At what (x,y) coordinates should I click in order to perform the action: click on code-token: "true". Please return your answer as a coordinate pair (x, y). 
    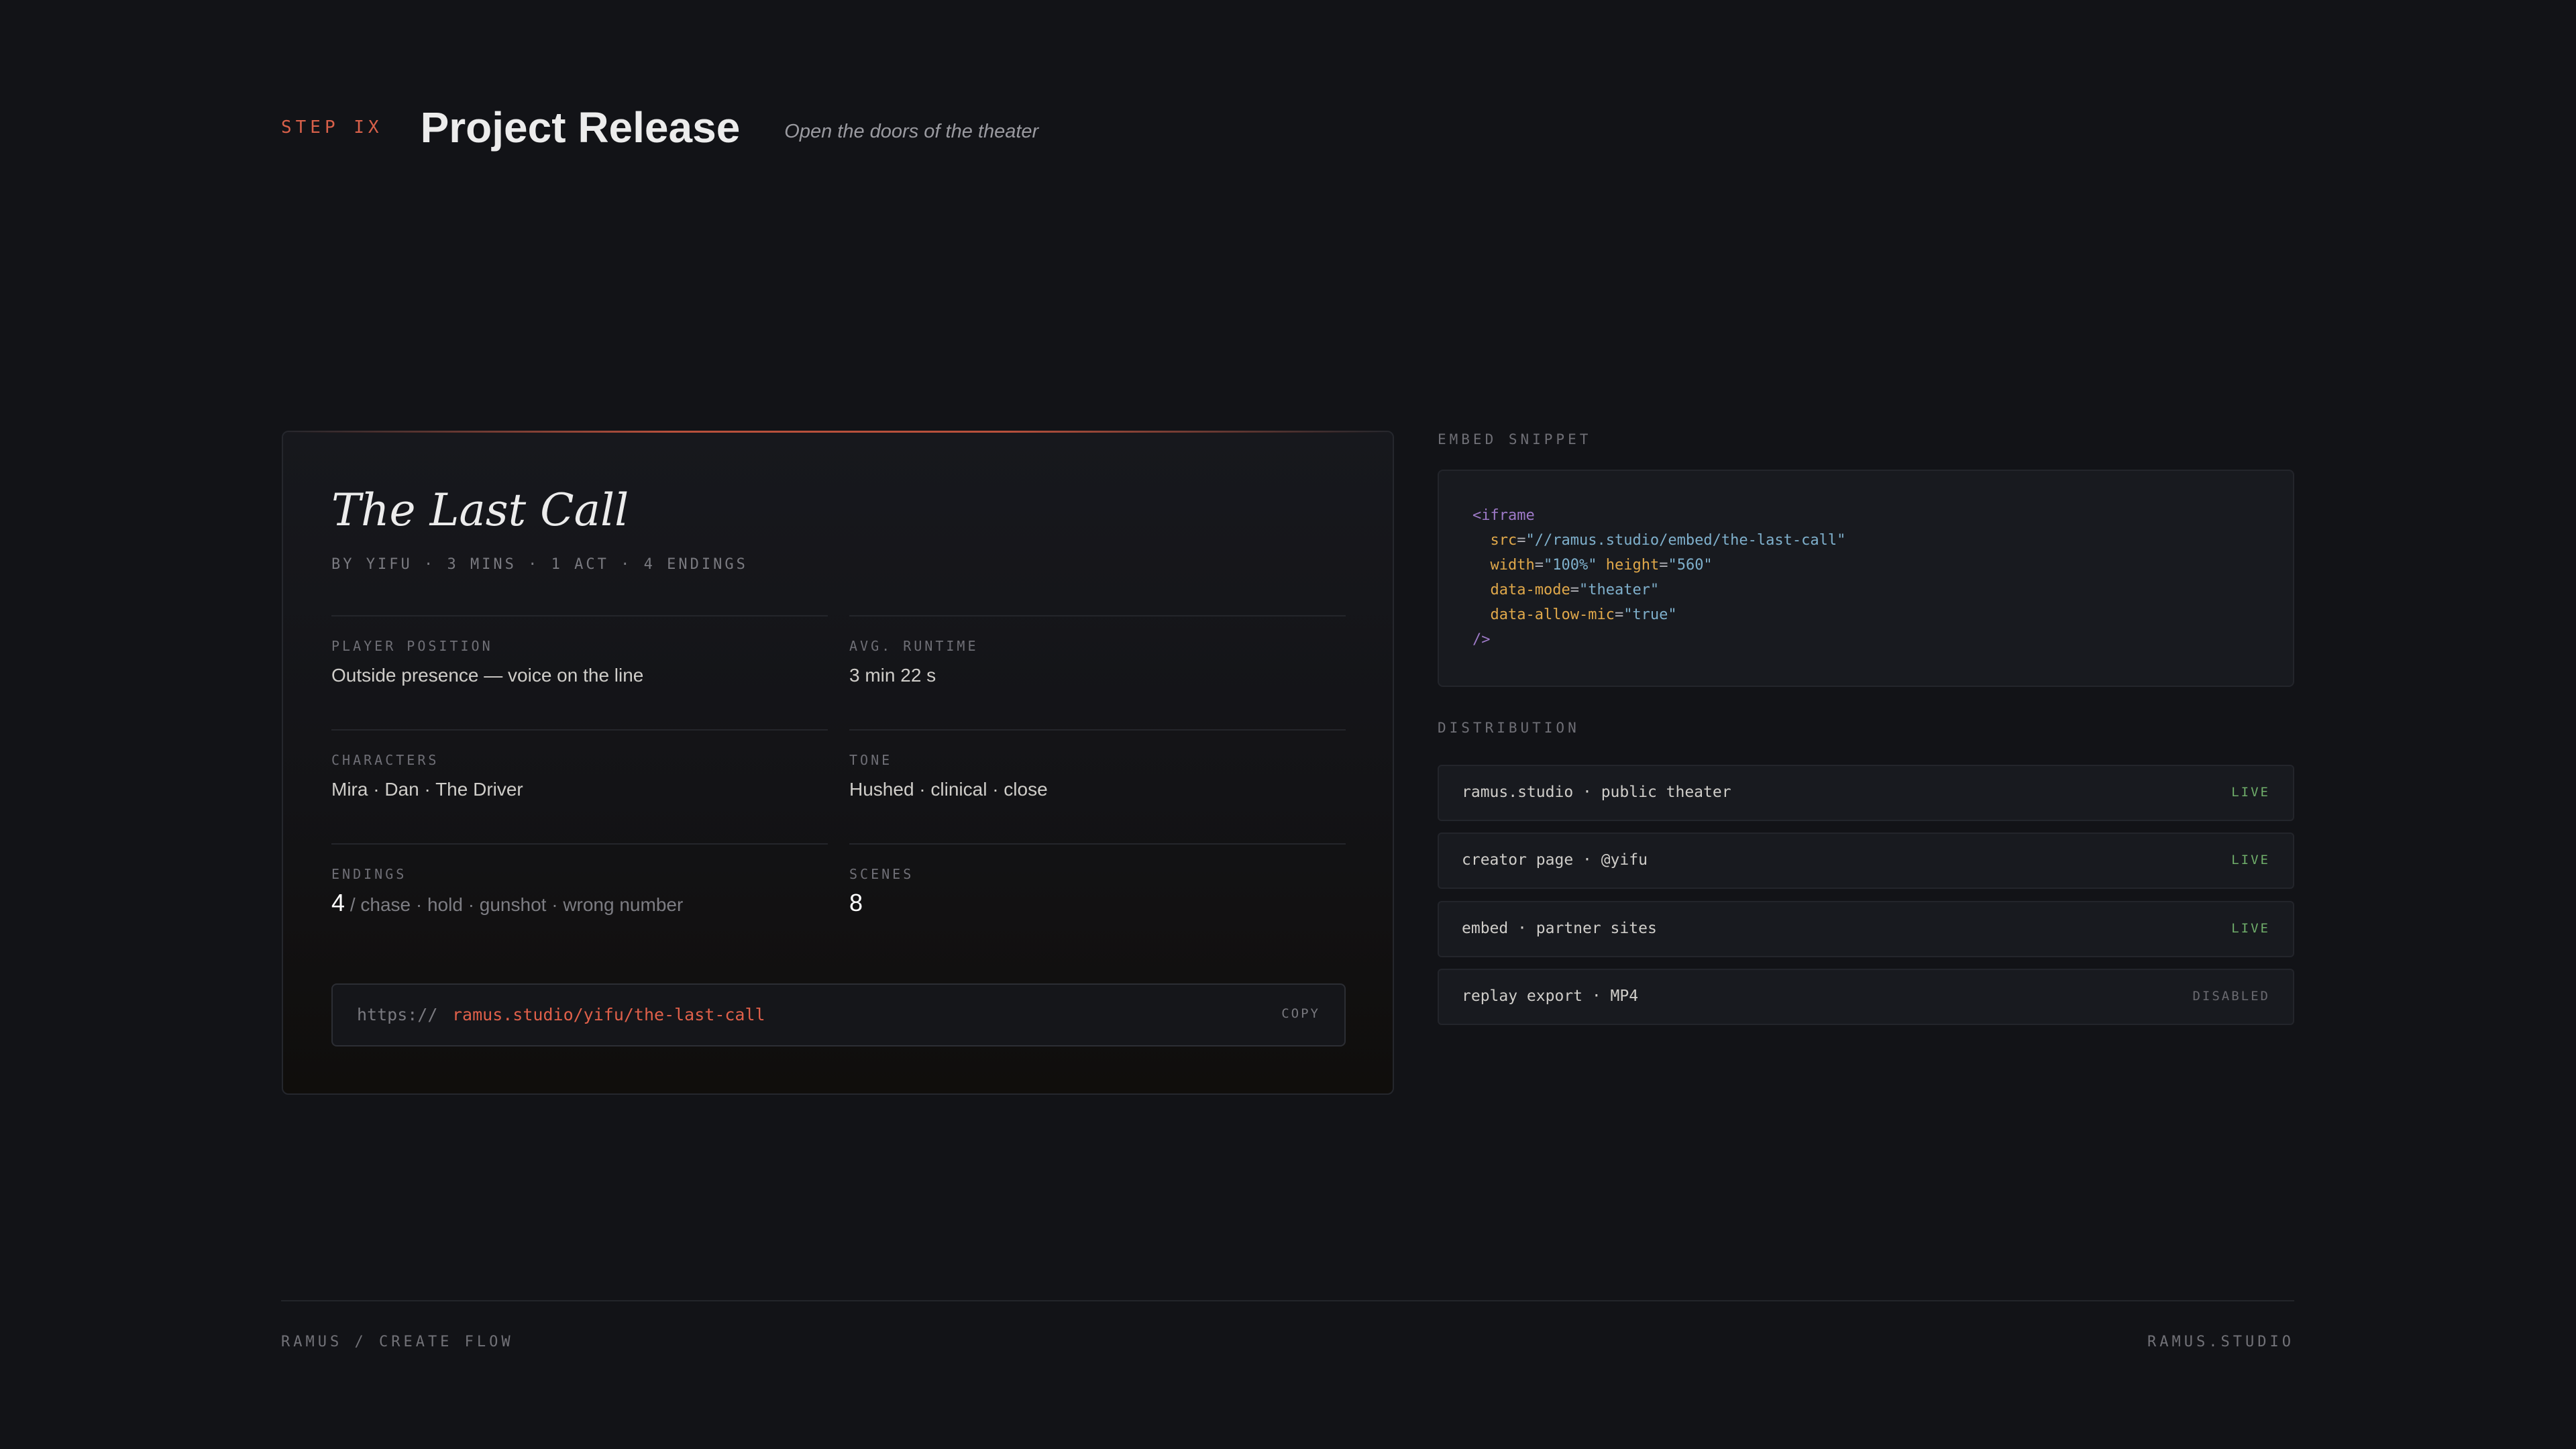
    Looking at the image, I should click on (1650, 614).